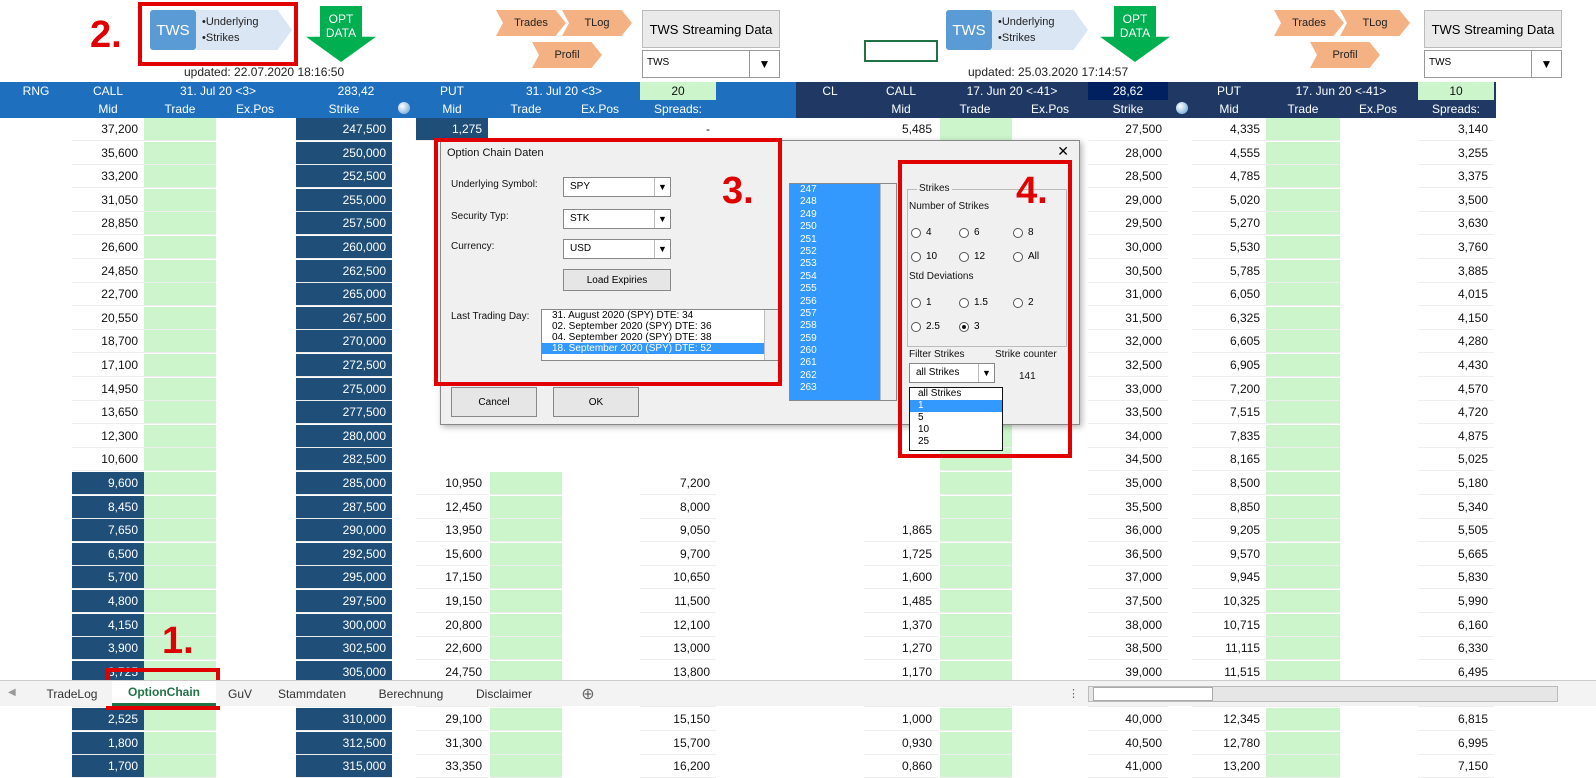 The image size is (1596, 778). Describe the element at coordinates (1456, 507) in the screenshot. I see `spreads-cell-r: 5,340` at that location.